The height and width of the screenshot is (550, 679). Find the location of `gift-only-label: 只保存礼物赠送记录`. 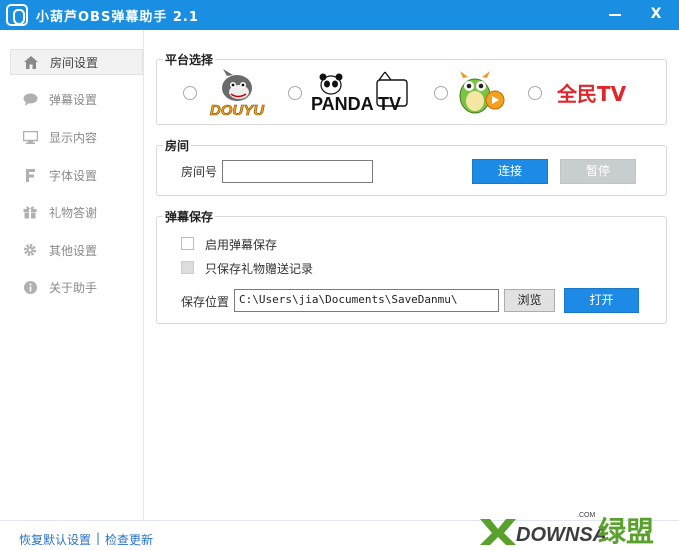

gift-only-label: 只保存礼物赠送记录 is located at coordinates (259, 268).